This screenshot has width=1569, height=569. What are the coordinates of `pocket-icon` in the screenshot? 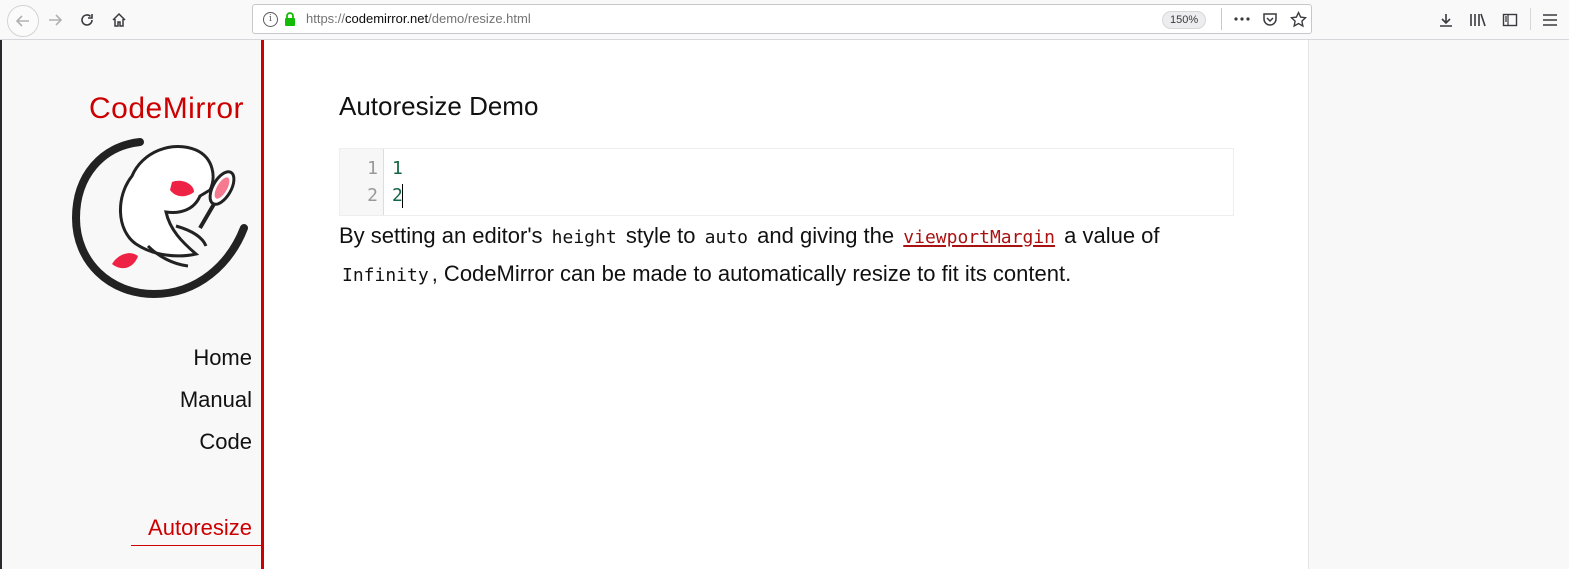 It's located at (1270, 19).